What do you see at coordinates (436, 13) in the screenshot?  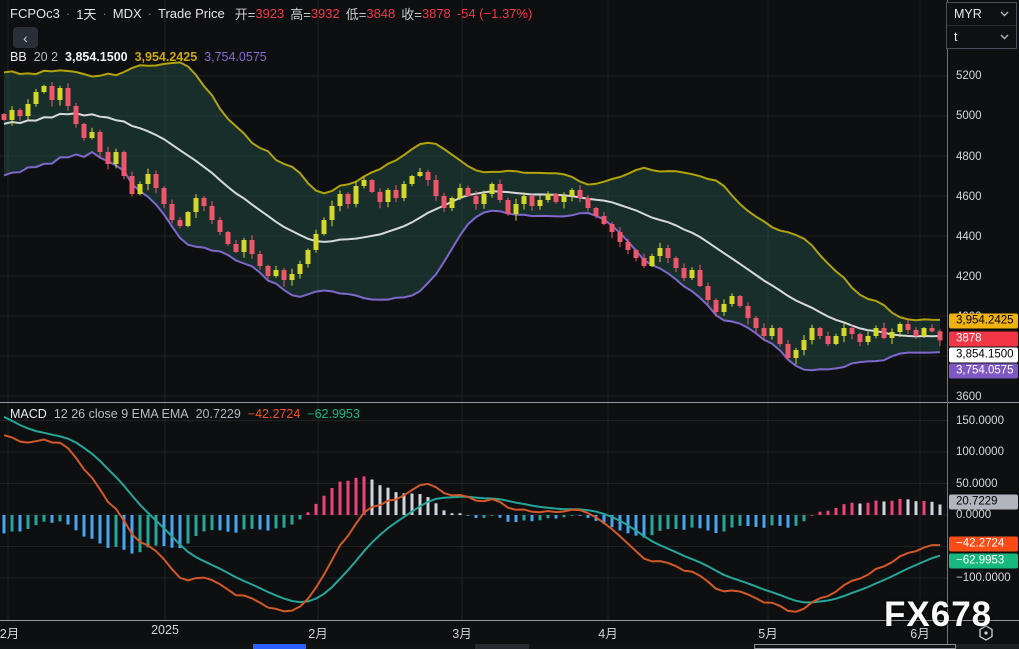 I see `close-value: 3878` at bounding box center [436, 13].